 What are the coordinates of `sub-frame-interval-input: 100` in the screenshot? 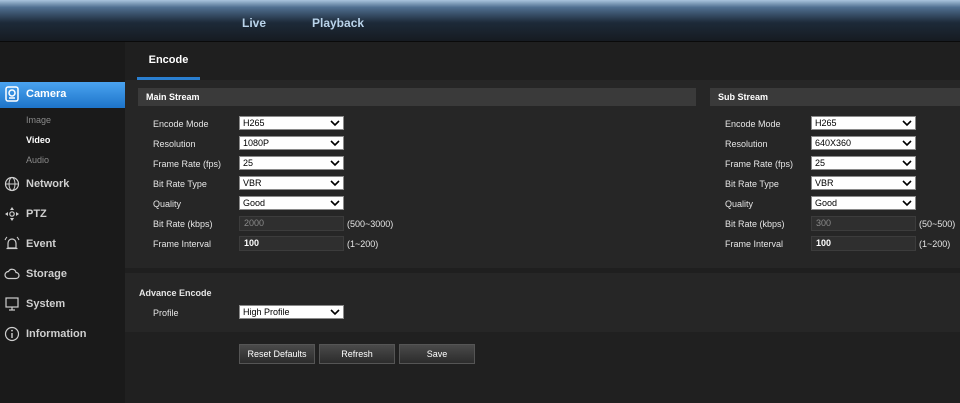 It's located at (863, 243).